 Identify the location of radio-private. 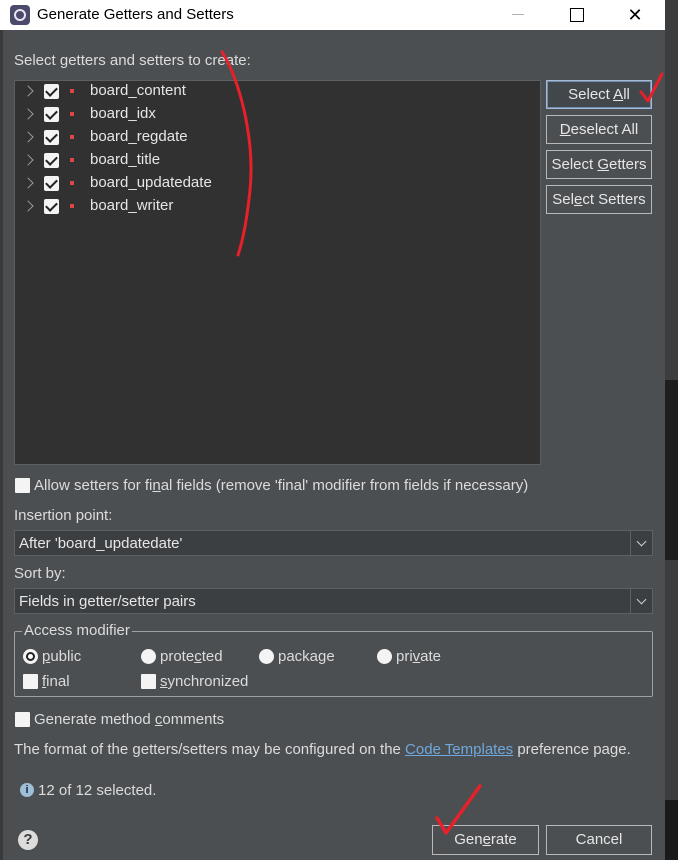
(384, 656).